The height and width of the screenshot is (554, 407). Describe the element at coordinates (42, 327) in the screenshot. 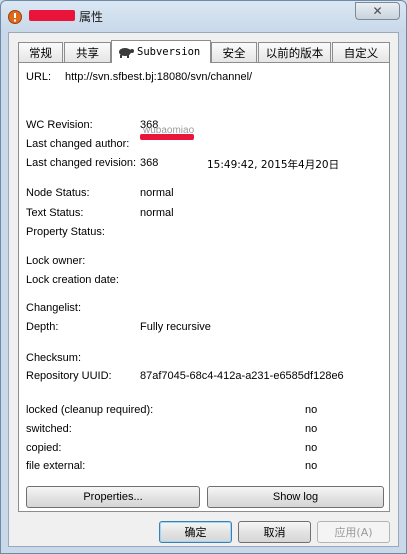

I see `depth-label: Depth:` at that location.